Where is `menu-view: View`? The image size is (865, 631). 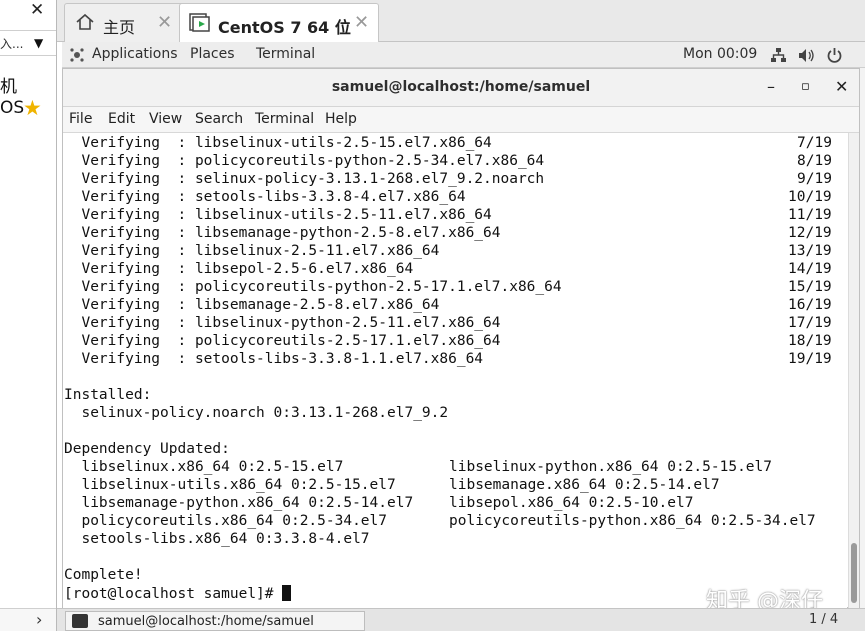 menu-view: View is located at coordinates (165, 119).